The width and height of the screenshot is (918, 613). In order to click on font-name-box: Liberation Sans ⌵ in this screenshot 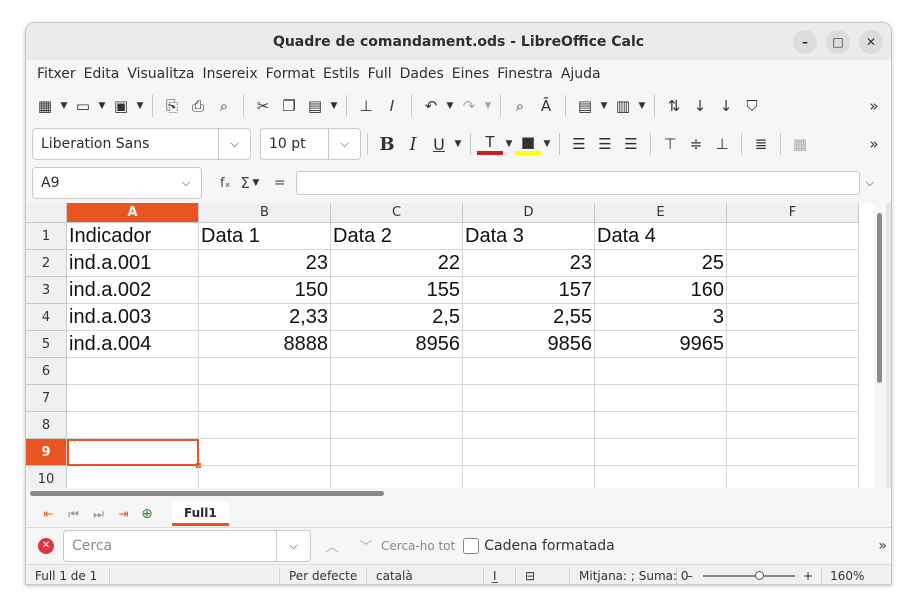, I will do `click(141, 144)`.